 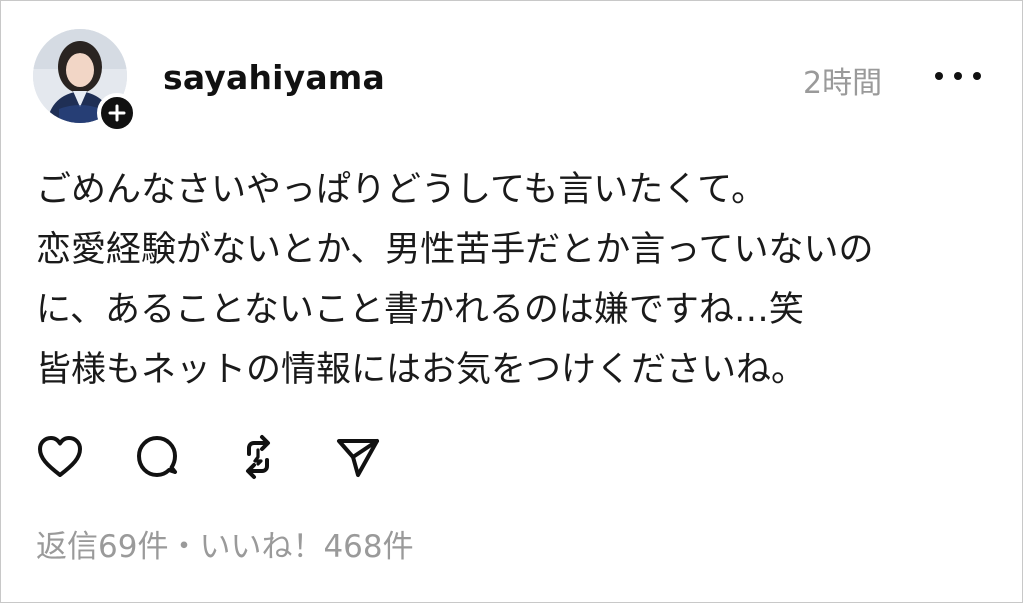 I want to click on heart-icon, so click(x=60, y=456).